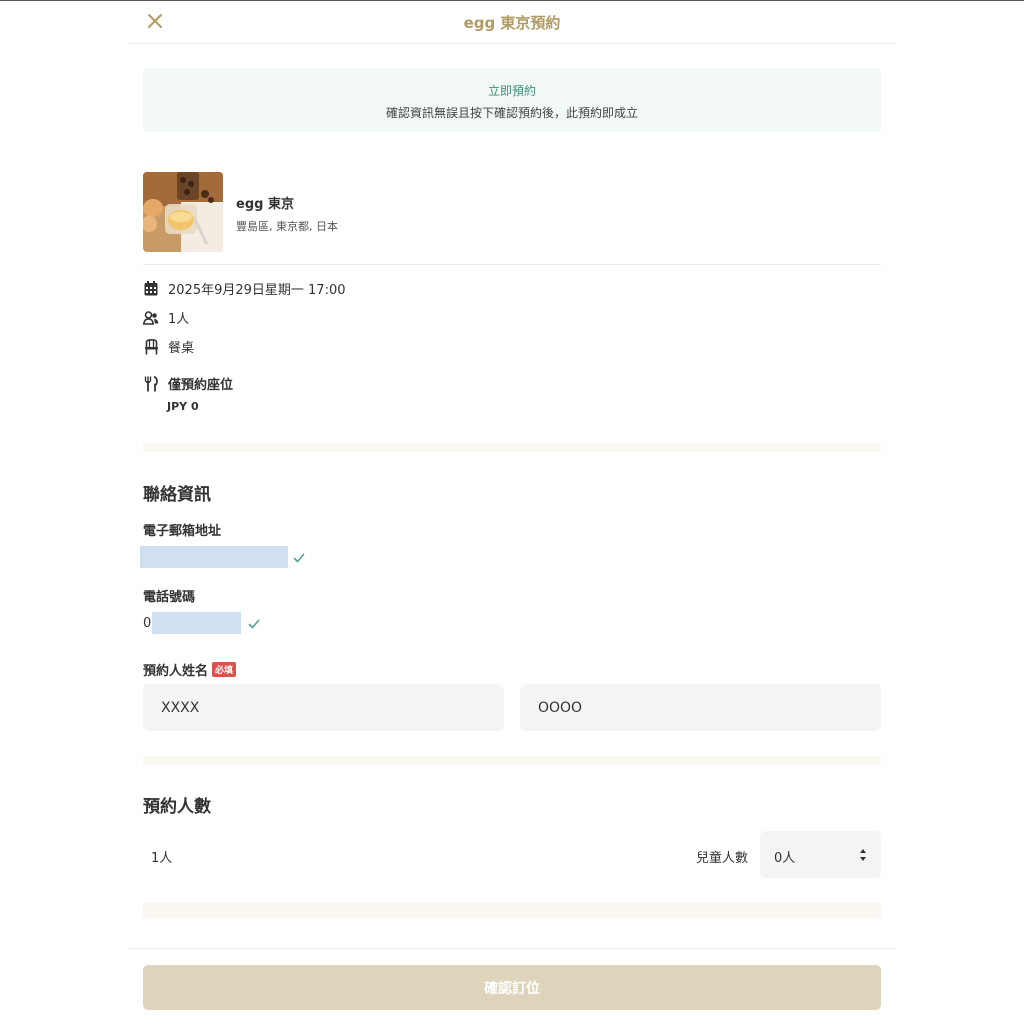 The height and width of the screenshot is (1024, 1024). What do you see at coordinates (151, 289) in the screenshot?
I see `calendar-icon` at bounding box center [151, 289].